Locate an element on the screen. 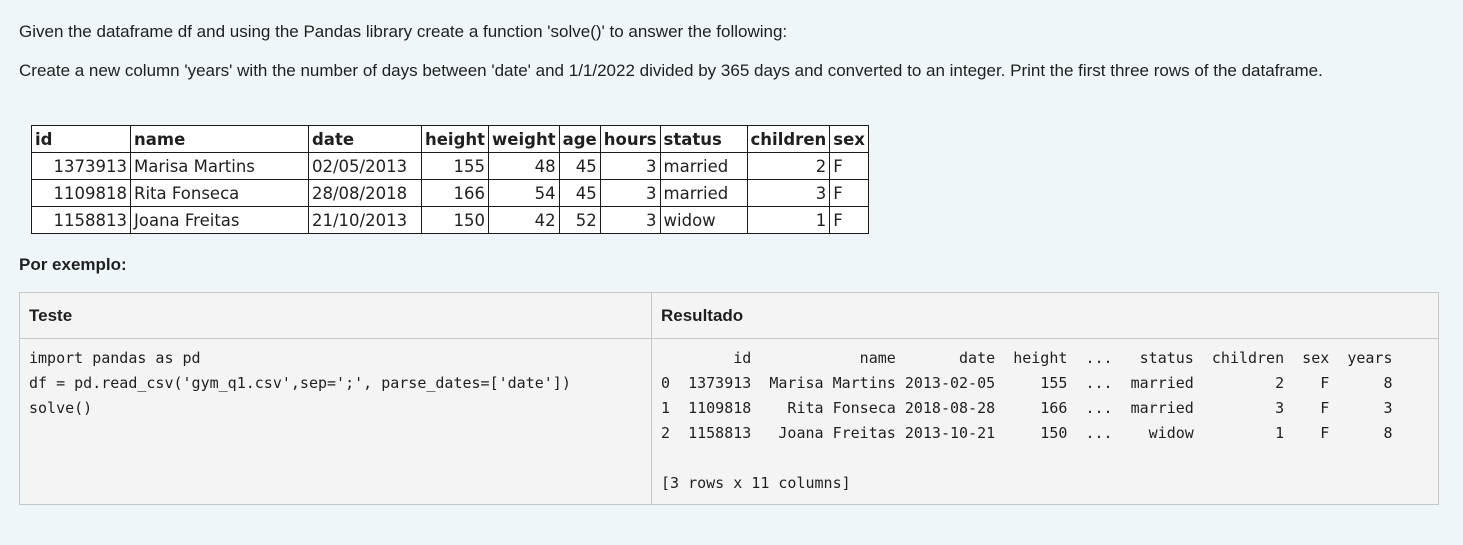 The image size is (1463, 545). col-header-status: status is located at coordinates (703, 139).